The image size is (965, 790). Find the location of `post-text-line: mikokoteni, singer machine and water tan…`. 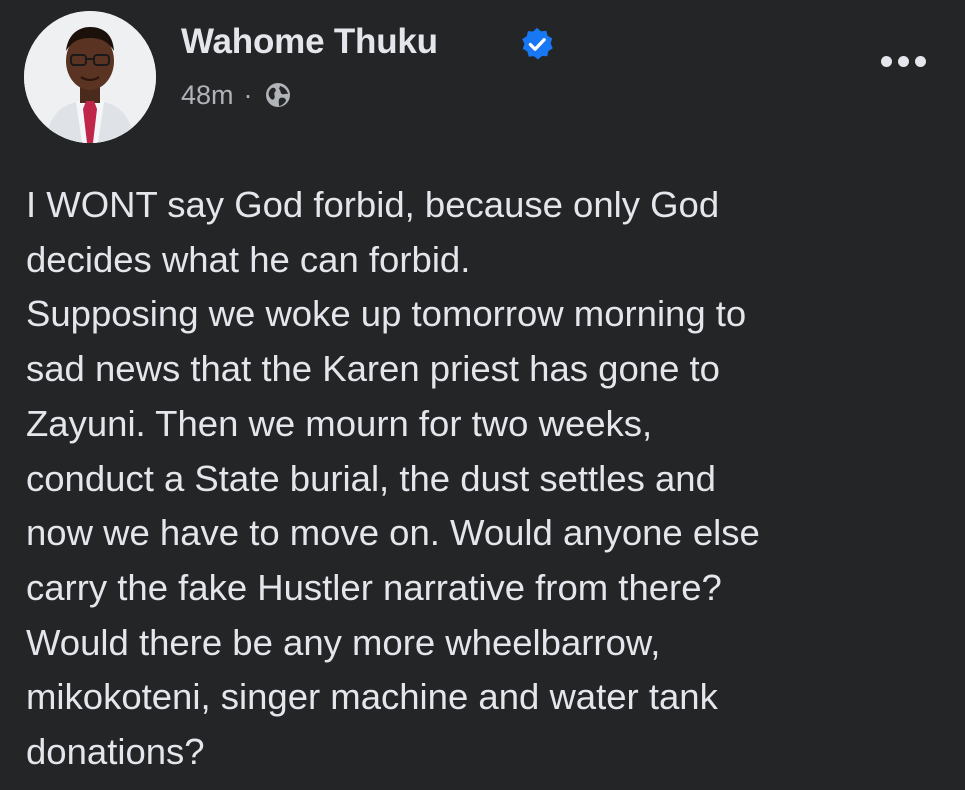

post-text-line: mikokoteni, singer machine and water tan… is located at coordinates (372, 697).